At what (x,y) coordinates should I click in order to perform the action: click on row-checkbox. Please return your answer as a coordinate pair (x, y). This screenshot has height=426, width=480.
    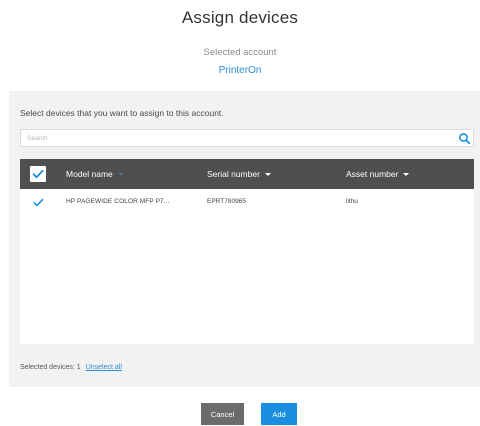
    Looking at the image, I should click on (38, 202).